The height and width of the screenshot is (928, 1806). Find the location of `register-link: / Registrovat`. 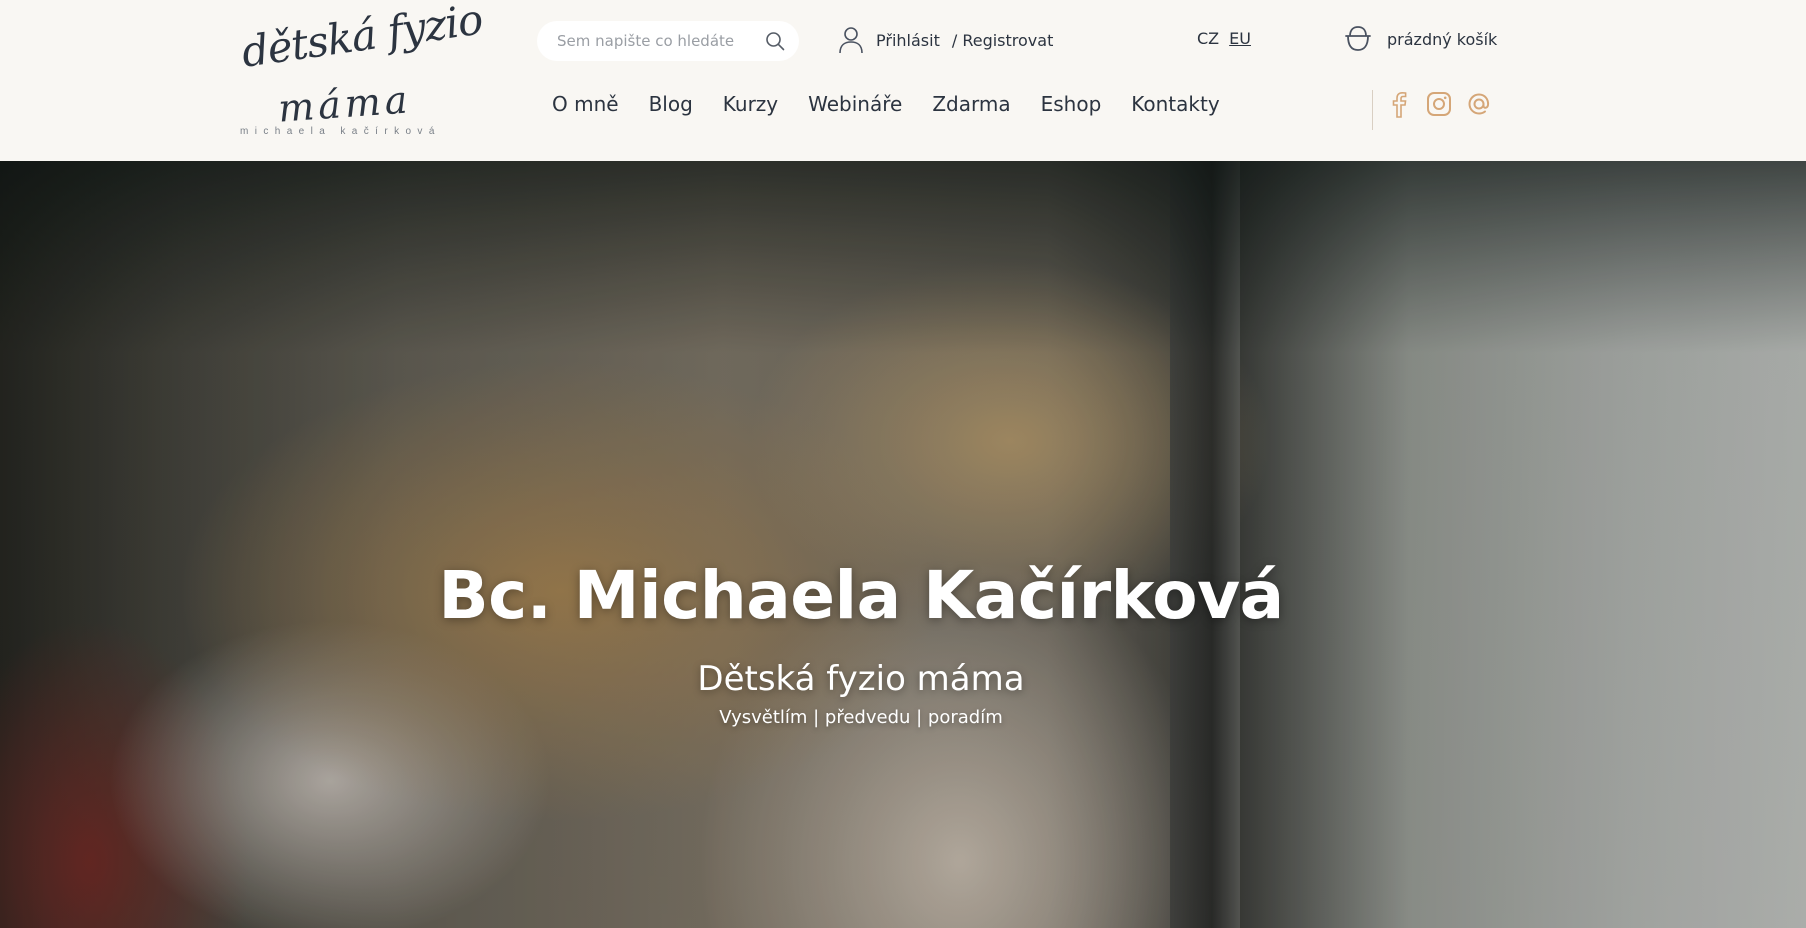

register-link: / Registrovat is located at coordinates (1003, 40).